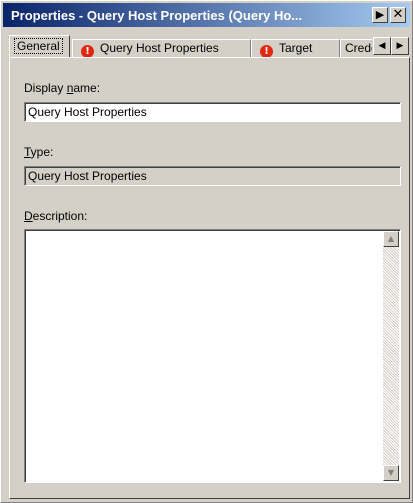  I want to click on tab-target-label: Target, so click(296, 48).